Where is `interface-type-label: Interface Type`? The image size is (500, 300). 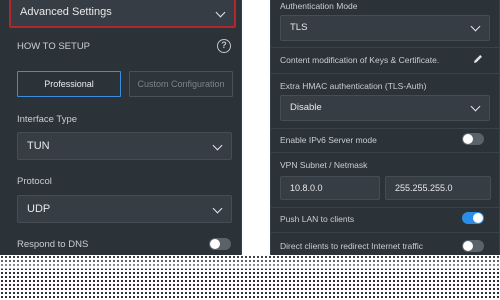 interface-type-label: Interface Type is located at coordinates (47, 119).